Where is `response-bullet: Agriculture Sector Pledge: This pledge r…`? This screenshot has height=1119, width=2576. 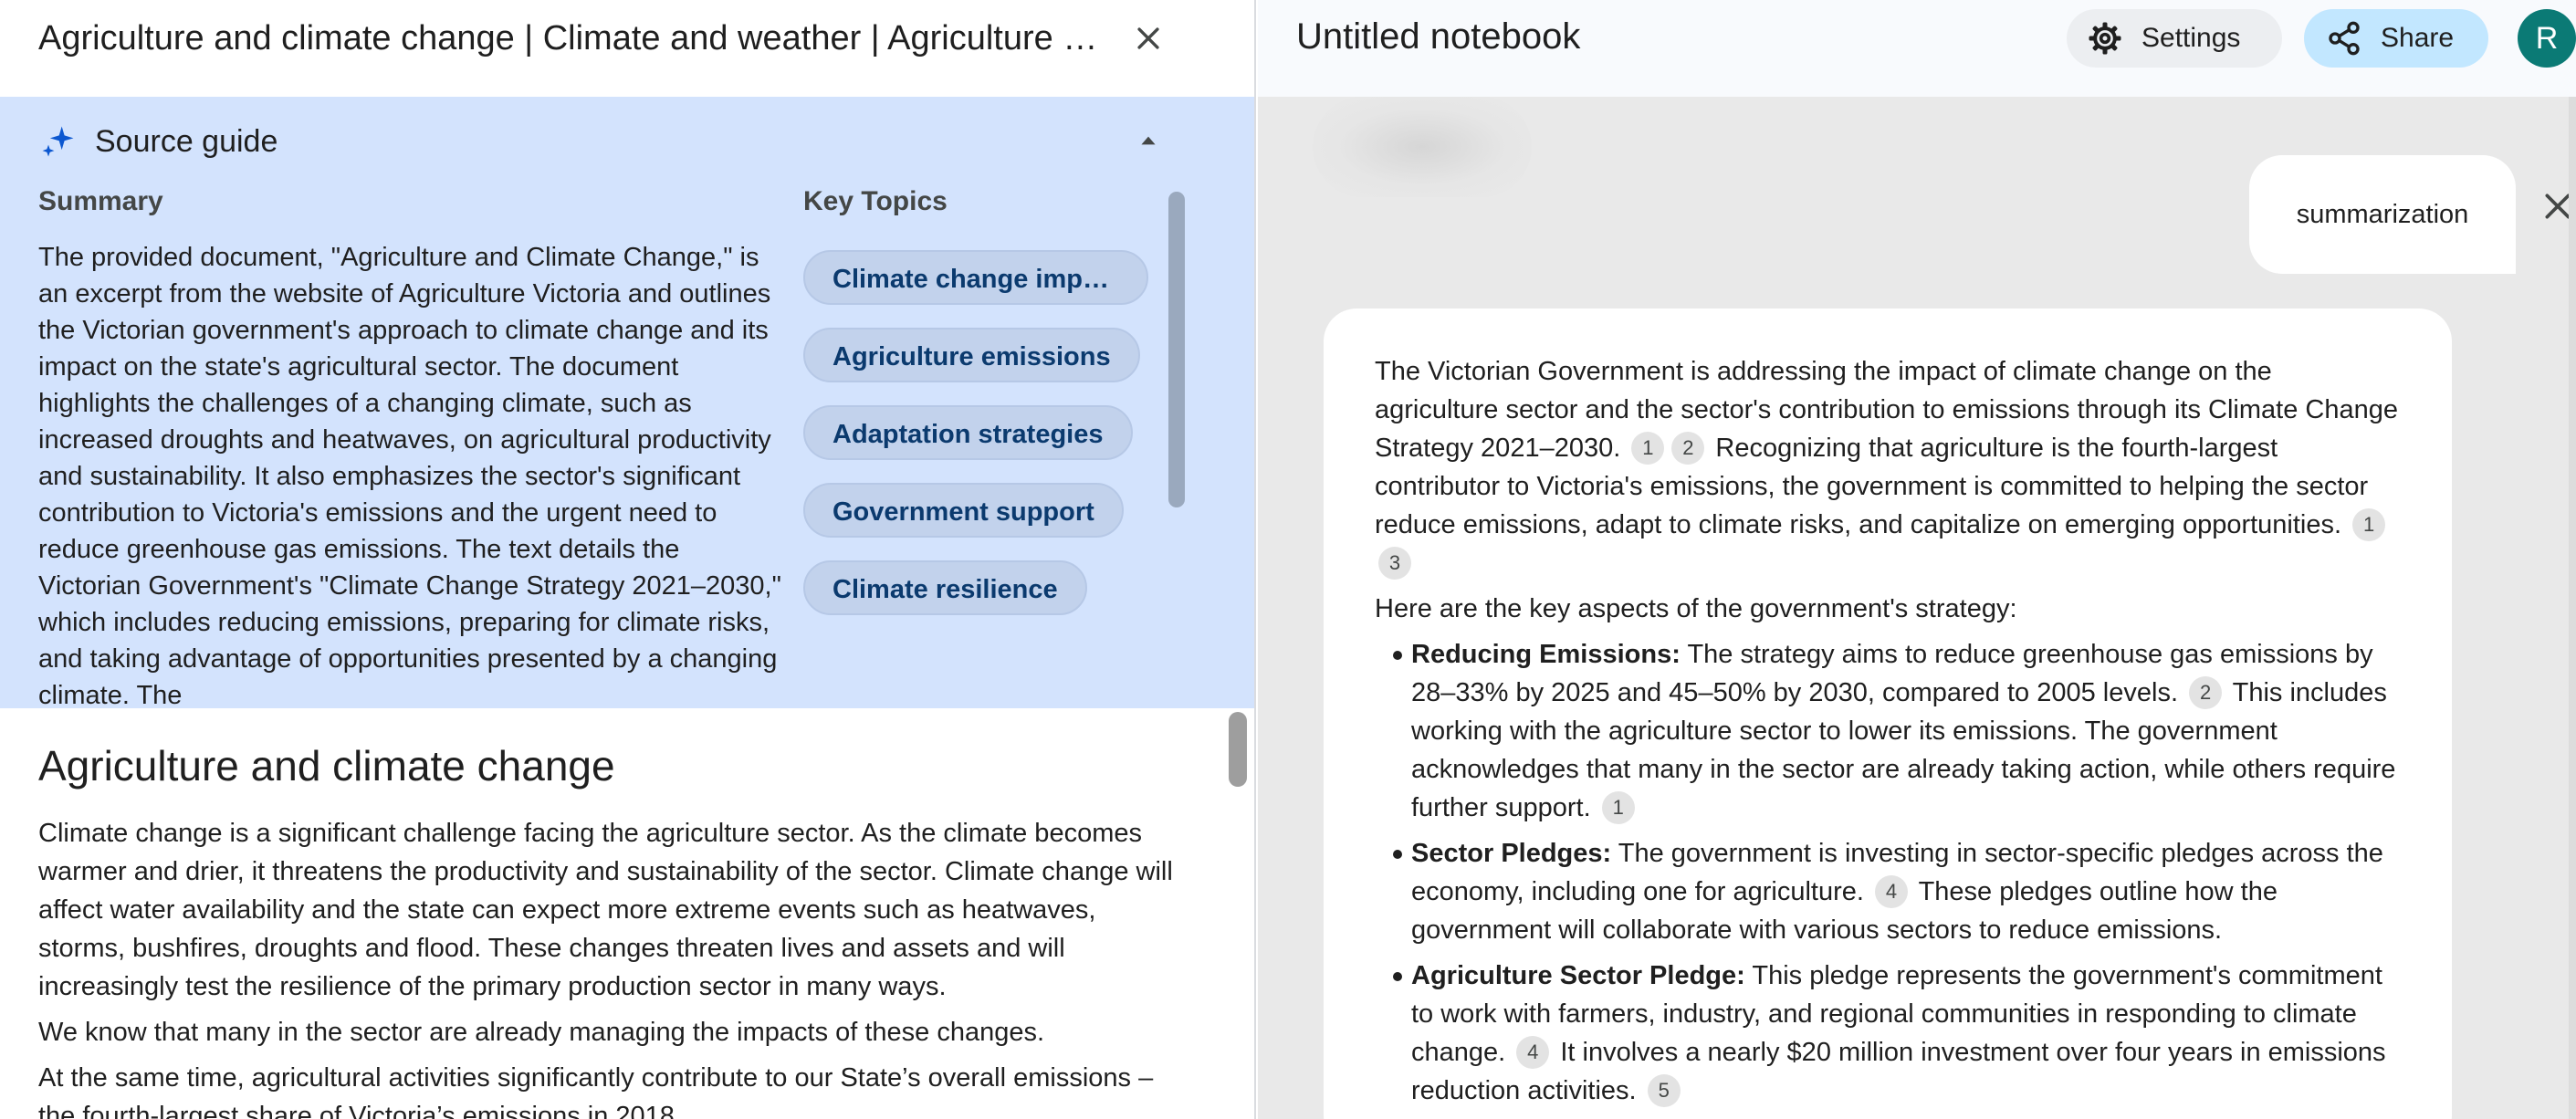
response-bullet: Agriculture Sector Pledge: This pledge r… is located at coordinates (1897, 1033).